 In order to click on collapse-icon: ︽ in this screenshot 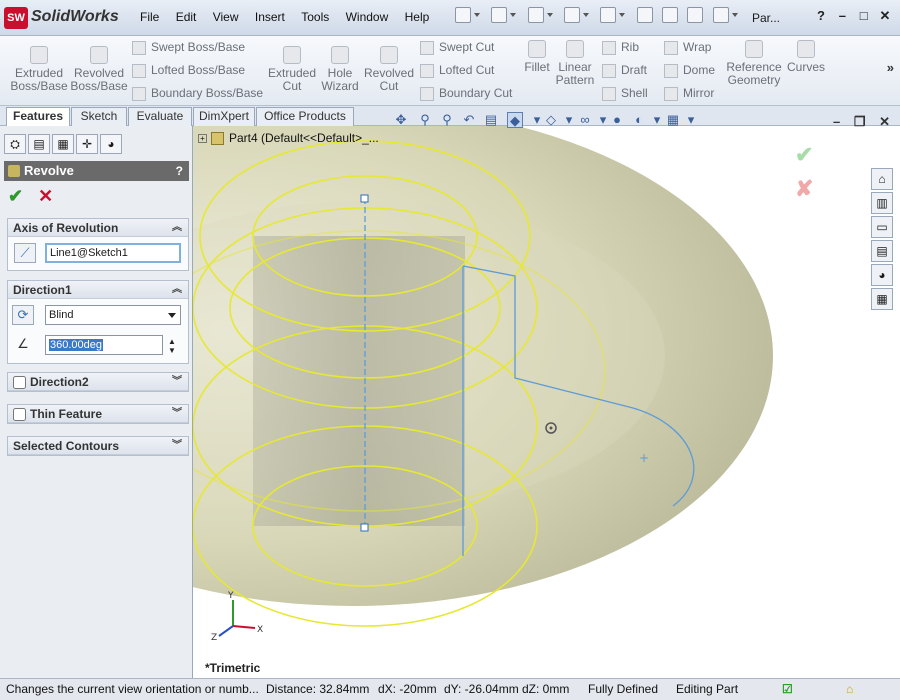, I will do `click(177, 290)`.